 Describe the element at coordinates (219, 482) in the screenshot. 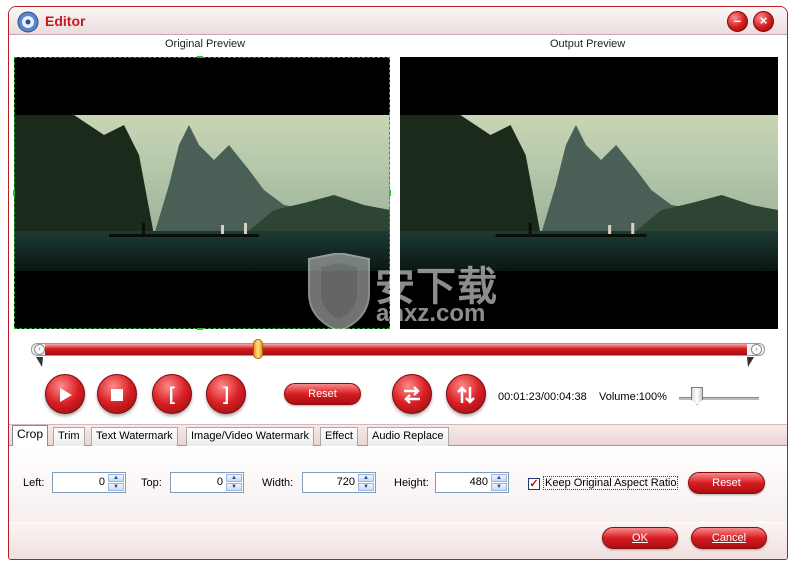

I see `top-value: 0` at that location.